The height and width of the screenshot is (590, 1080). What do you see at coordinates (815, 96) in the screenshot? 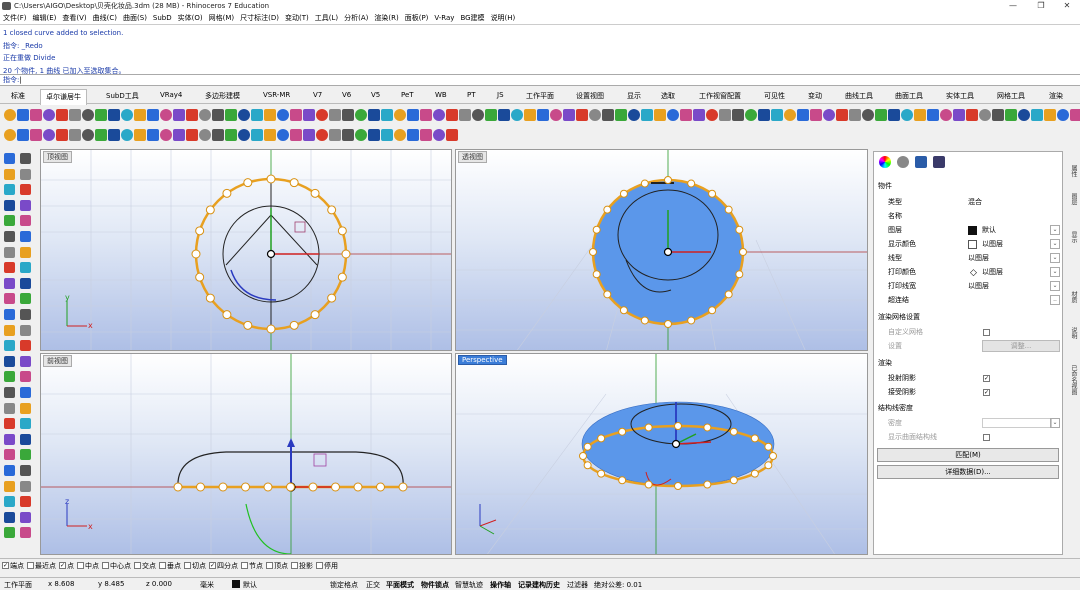
I see `tab-transform: 变动` at bounding box center [815, 96].